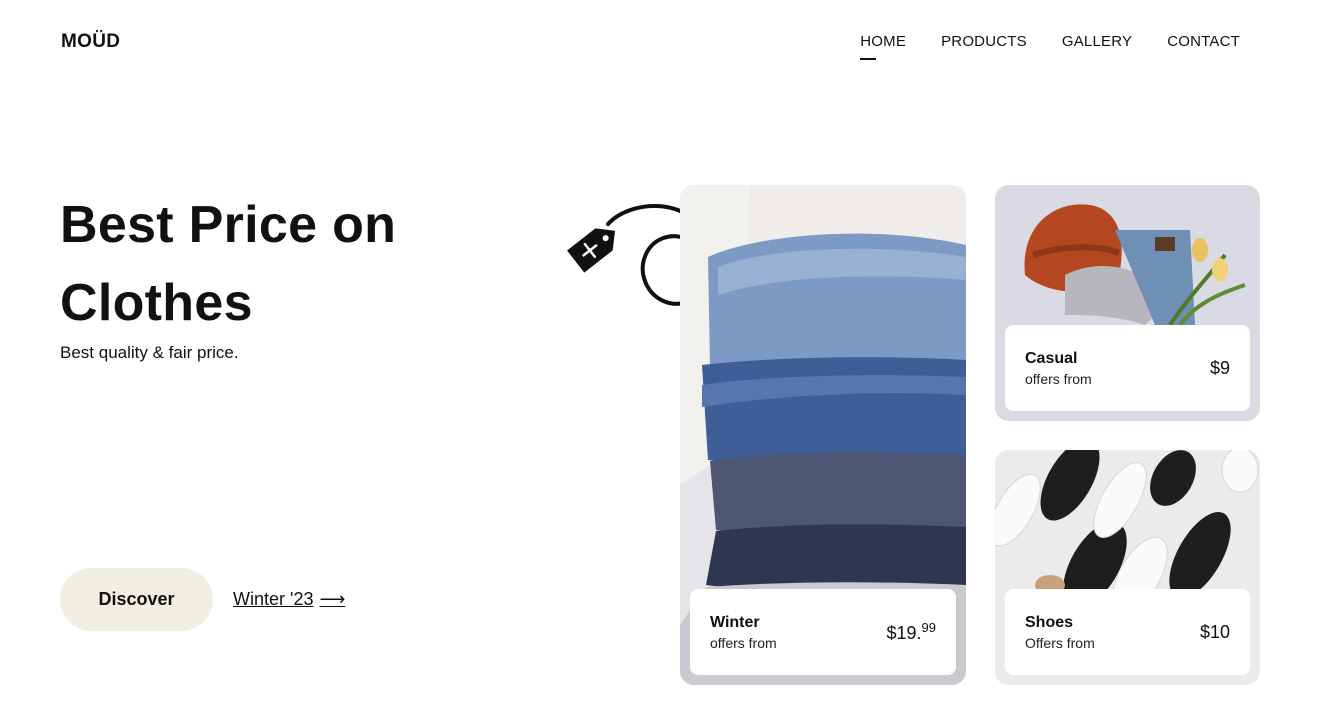 This screenshot has width=1320, height=721. Describe the element at coordinates (90, 42) in the screenshot. I see `brand-logo: MOÜD` at that location.